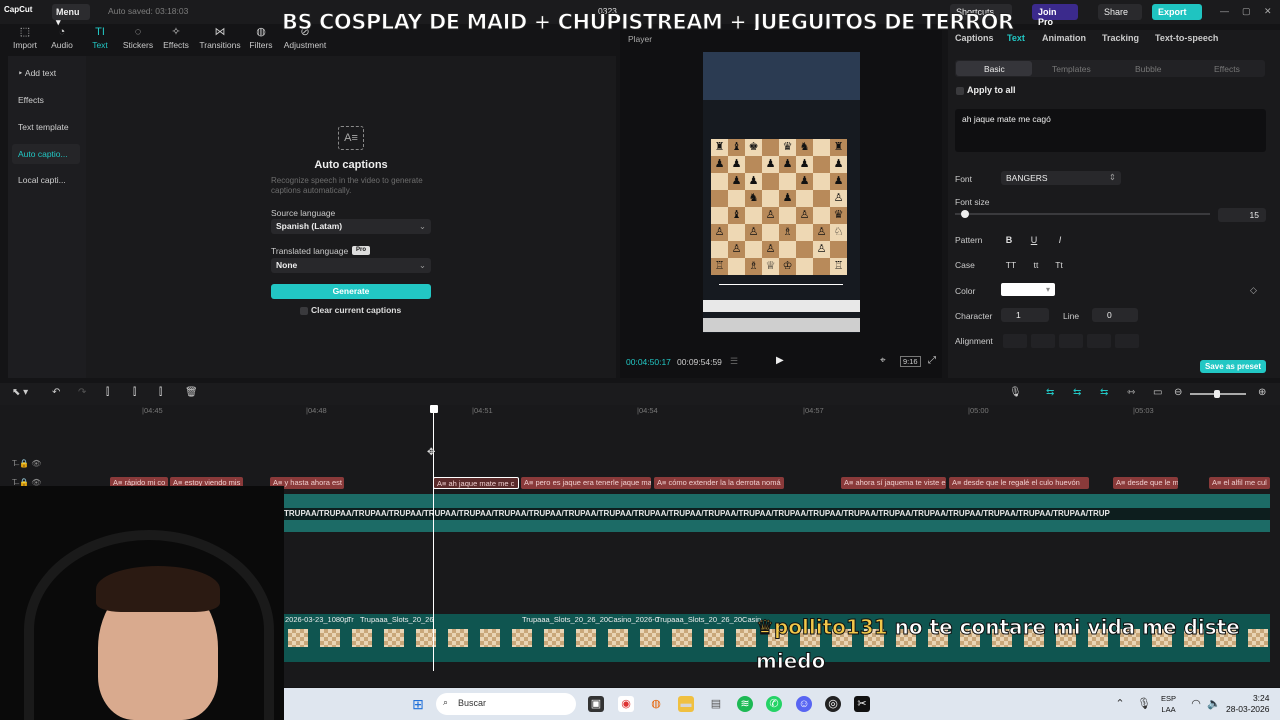  I want to click on keyframe-icon: ◇, so click(1253, 290).